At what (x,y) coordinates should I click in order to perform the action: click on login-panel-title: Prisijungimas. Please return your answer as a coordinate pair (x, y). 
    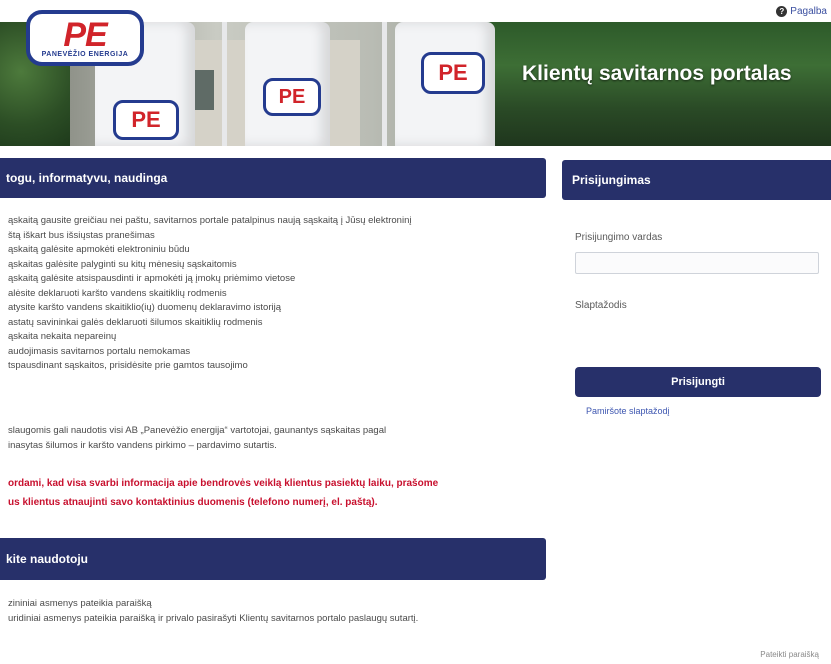
    Looking at the image, I should click on (611, 180).